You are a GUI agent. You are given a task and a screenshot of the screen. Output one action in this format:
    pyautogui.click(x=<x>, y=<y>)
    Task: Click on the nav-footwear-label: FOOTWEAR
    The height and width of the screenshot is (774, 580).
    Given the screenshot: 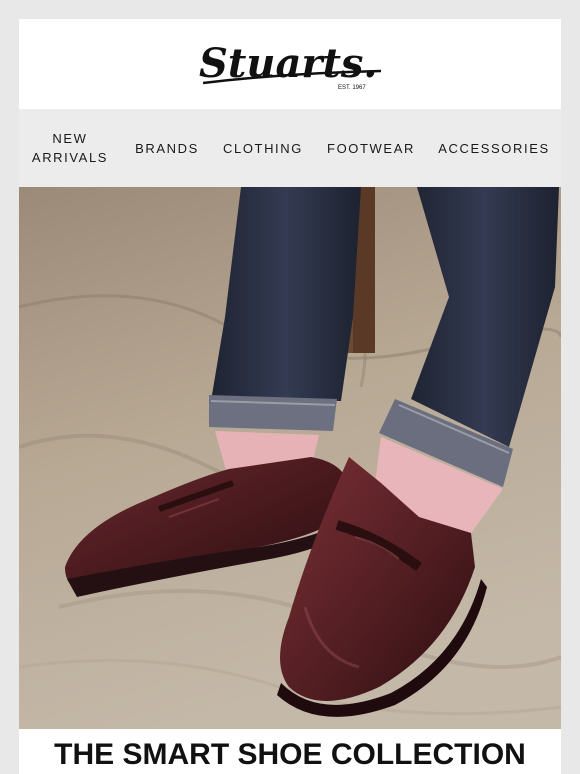 What is the action you would take?
    pyautogui.click(x=371, y=148)
    